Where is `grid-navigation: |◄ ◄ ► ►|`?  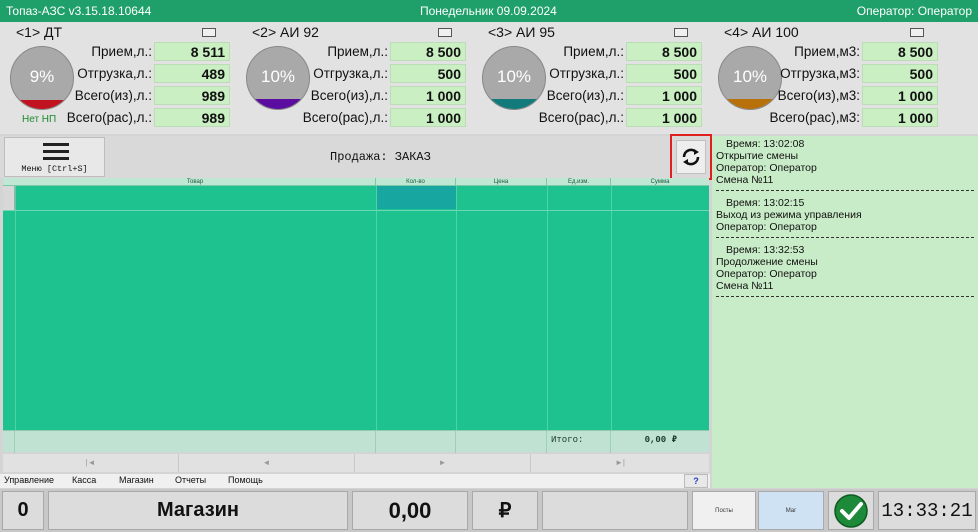
grid-navigation: |◄ ◄ ► ►| is located at coordinates (356, 463).